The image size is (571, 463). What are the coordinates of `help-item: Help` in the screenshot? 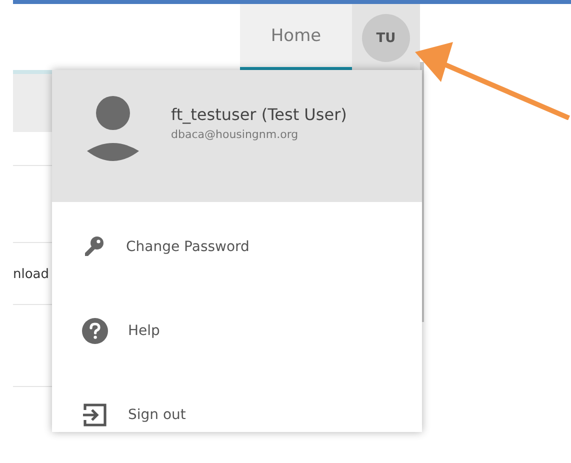 It's located at (237, 331).